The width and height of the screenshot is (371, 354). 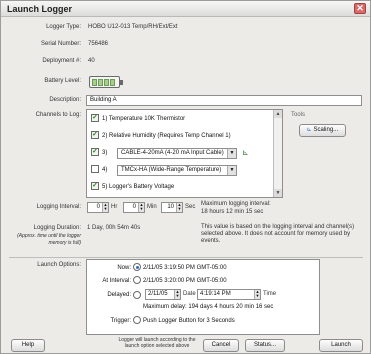 I want to click on launch-options-label: Launch Options:, so click(x=59, y=265).